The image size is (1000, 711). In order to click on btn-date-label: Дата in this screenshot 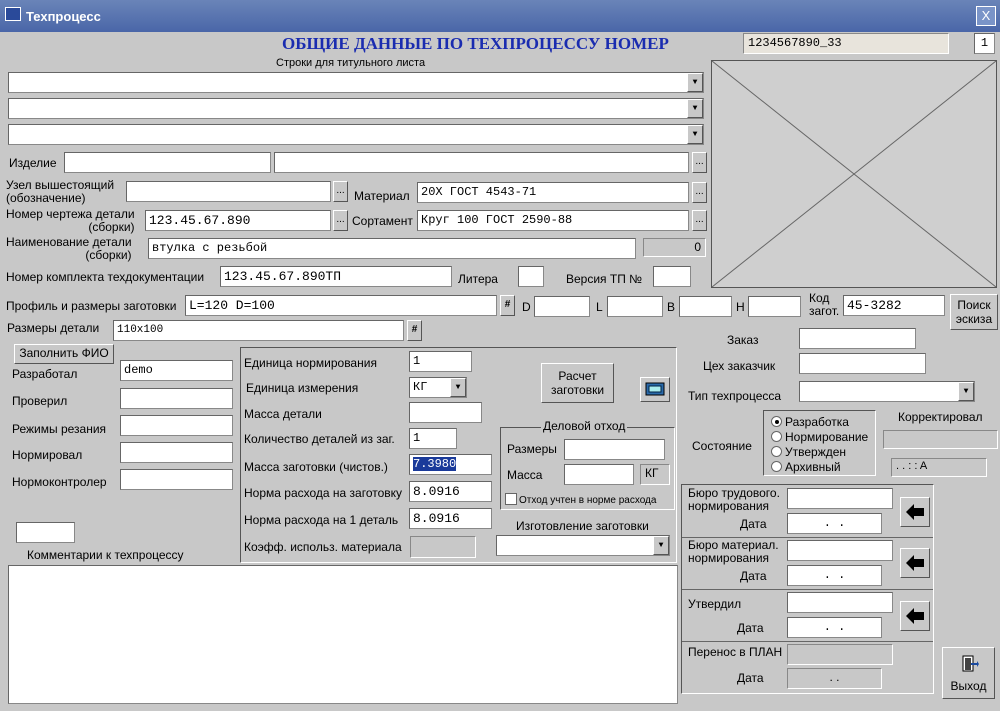, I will do `click(753, 524)`.